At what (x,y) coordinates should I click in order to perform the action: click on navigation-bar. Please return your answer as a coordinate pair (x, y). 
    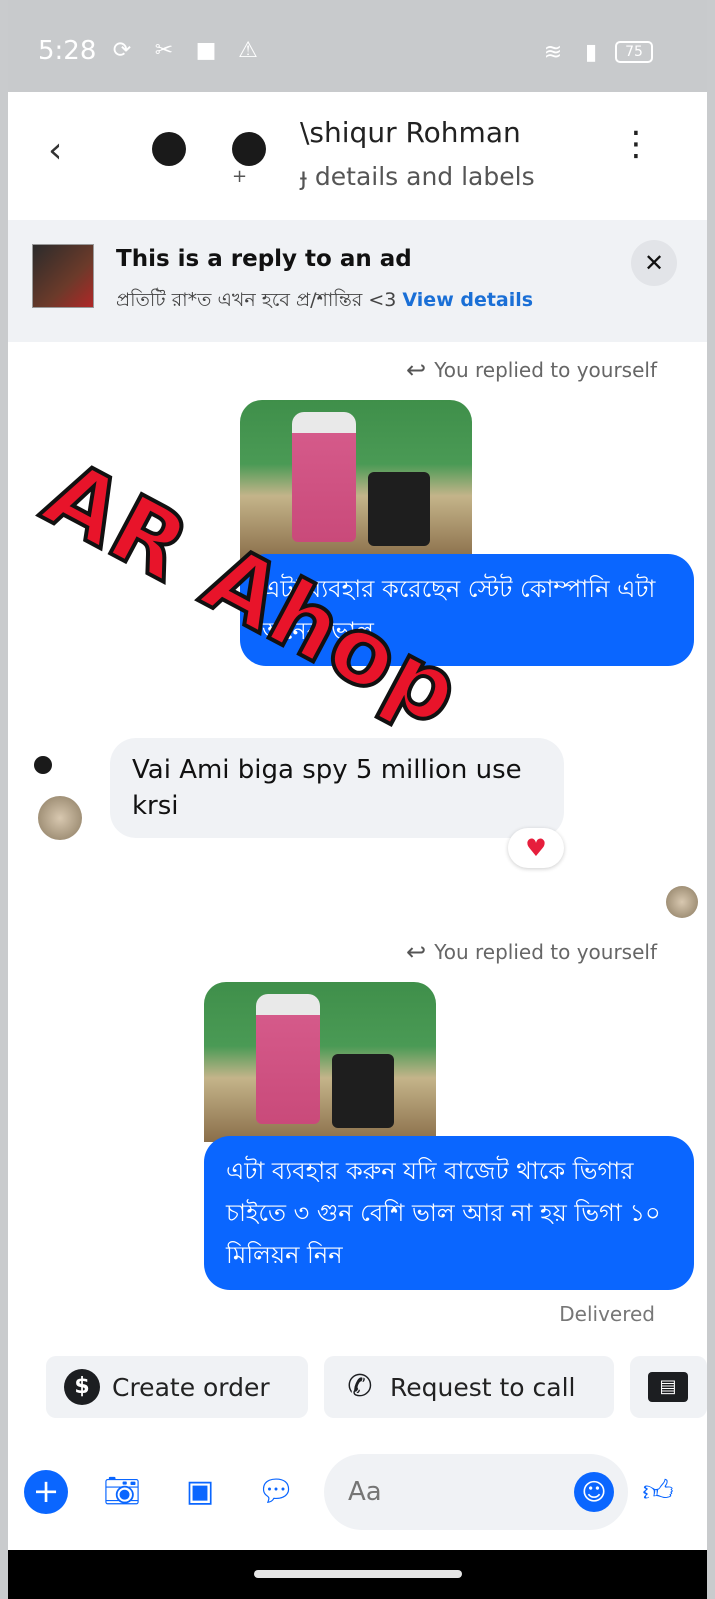
    Looking at the image, I should click on (357, 1574).